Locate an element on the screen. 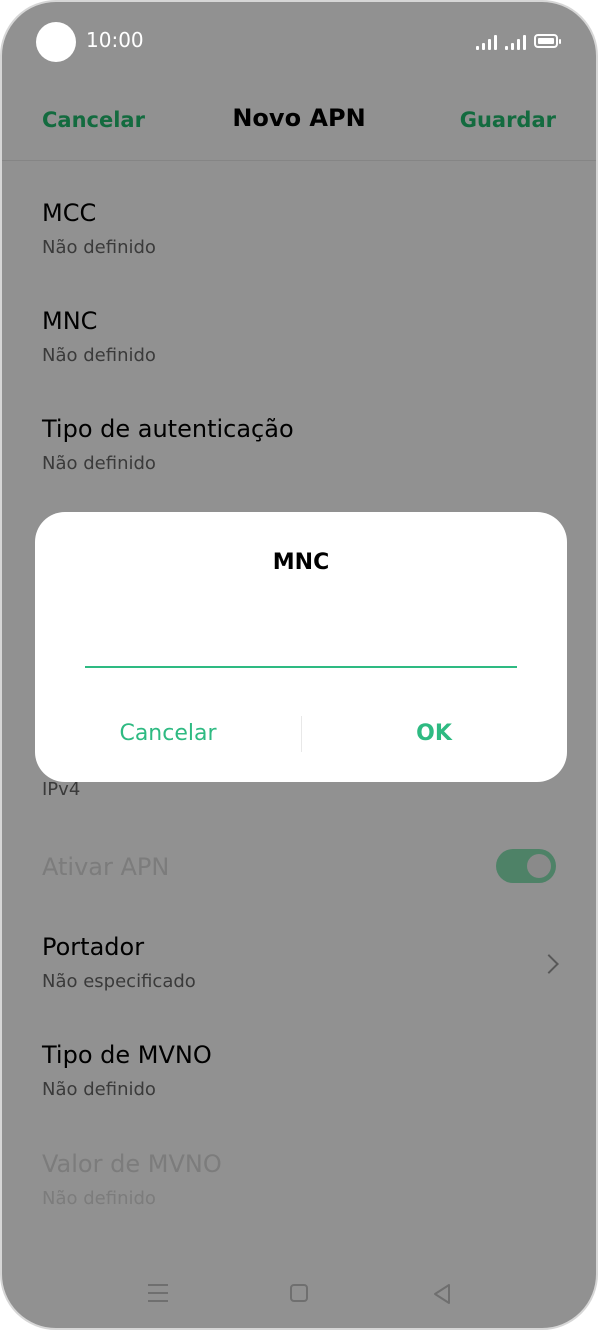 The image size is (598, 1330). dialog-cancel-button: Cancelar is located at coordinates (168, 734).